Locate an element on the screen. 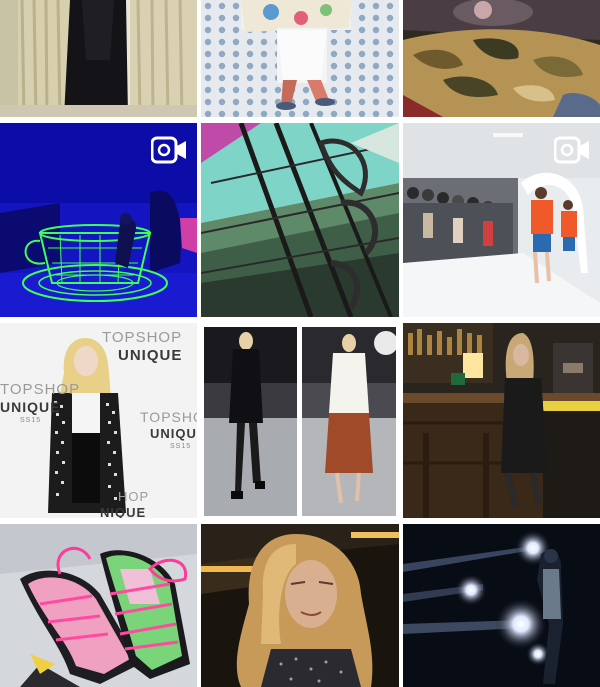 This screenshot has width=600, height=687. curtain-coat-photo is located at coordinates (98, 58).